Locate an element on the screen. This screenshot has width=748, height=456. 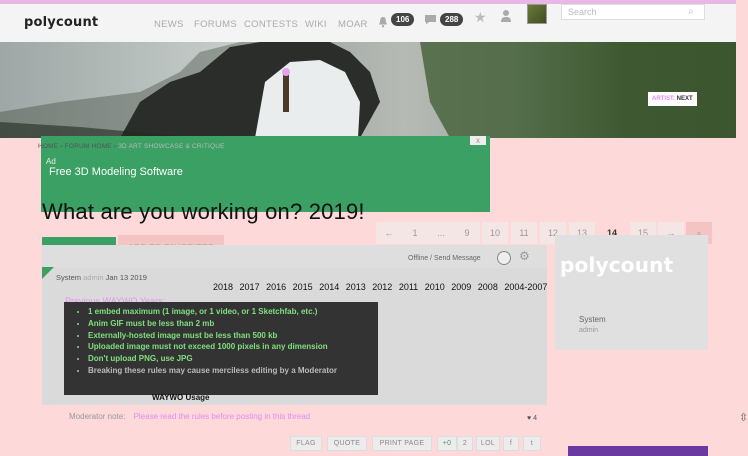
breadcrumb-forum-home: FORUM HOME is located at coordinates (88, 146).